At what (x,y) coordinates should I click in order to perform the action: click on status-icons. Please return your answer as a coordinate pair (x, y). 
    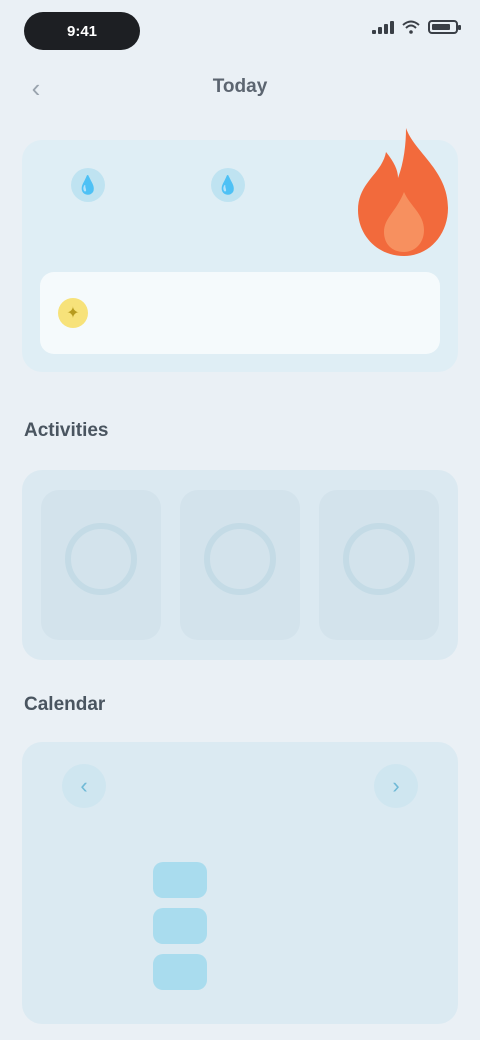
    Looking at the image, I should click on (416, 27).